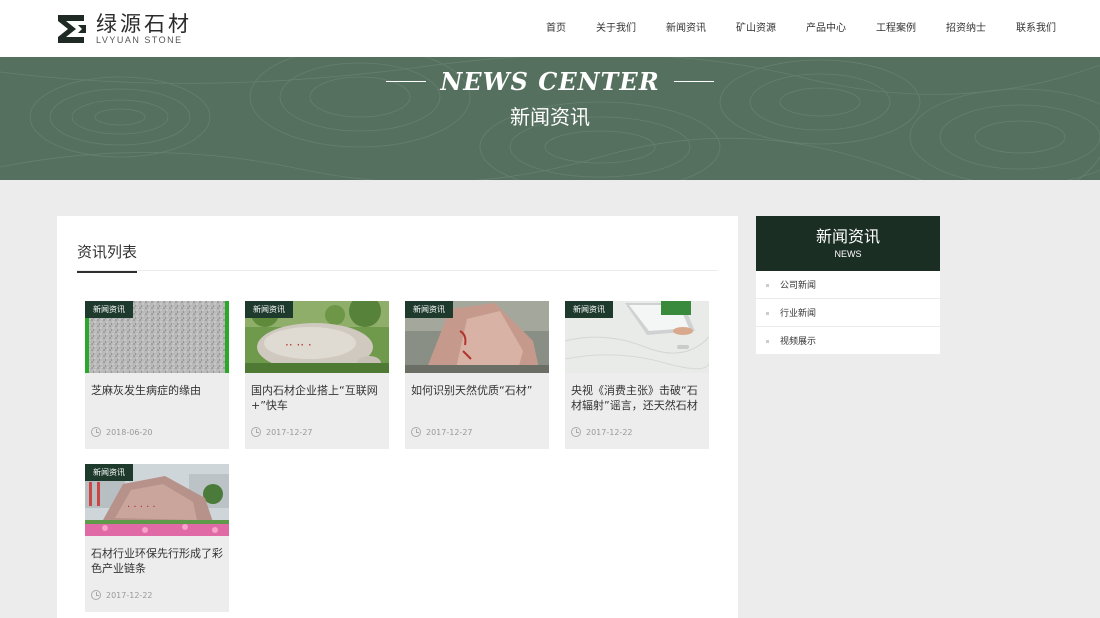 The width and height of the screenshot is (1100, 618). Describe the element at coordinates (693, 81) in the screenshot. I see `banner-line-right` at that location.